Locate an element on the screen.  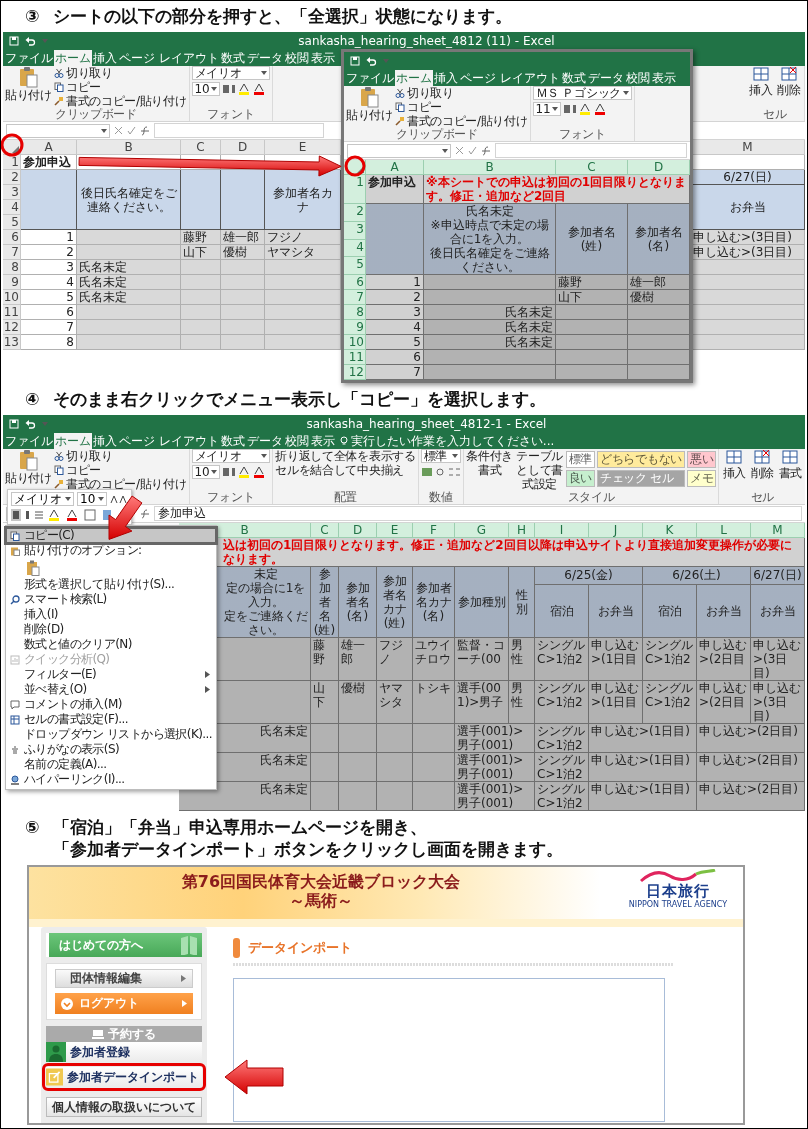
sheet-cell: 1 is located at coordinates (395, 282).